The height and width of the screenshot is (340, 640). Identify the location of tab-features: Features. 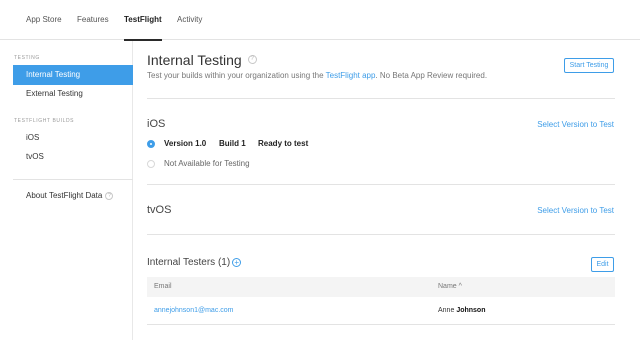
(93, 20).